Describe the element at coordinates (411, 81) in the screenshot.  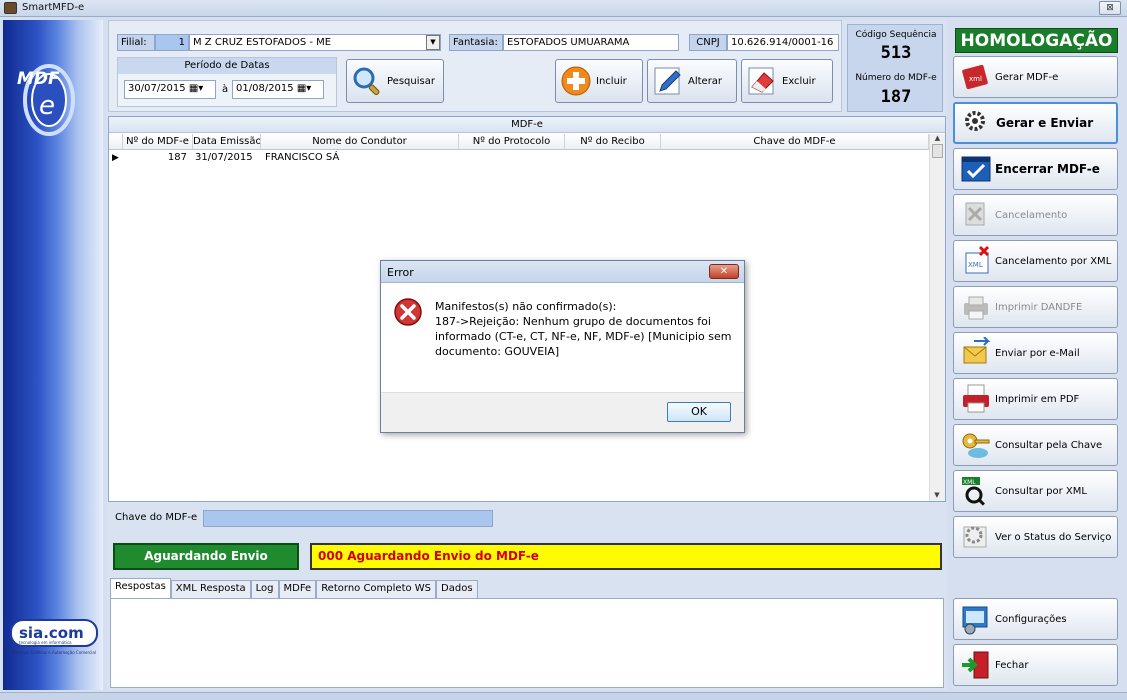
I see `search-button-label: Pesquisar` at that location.